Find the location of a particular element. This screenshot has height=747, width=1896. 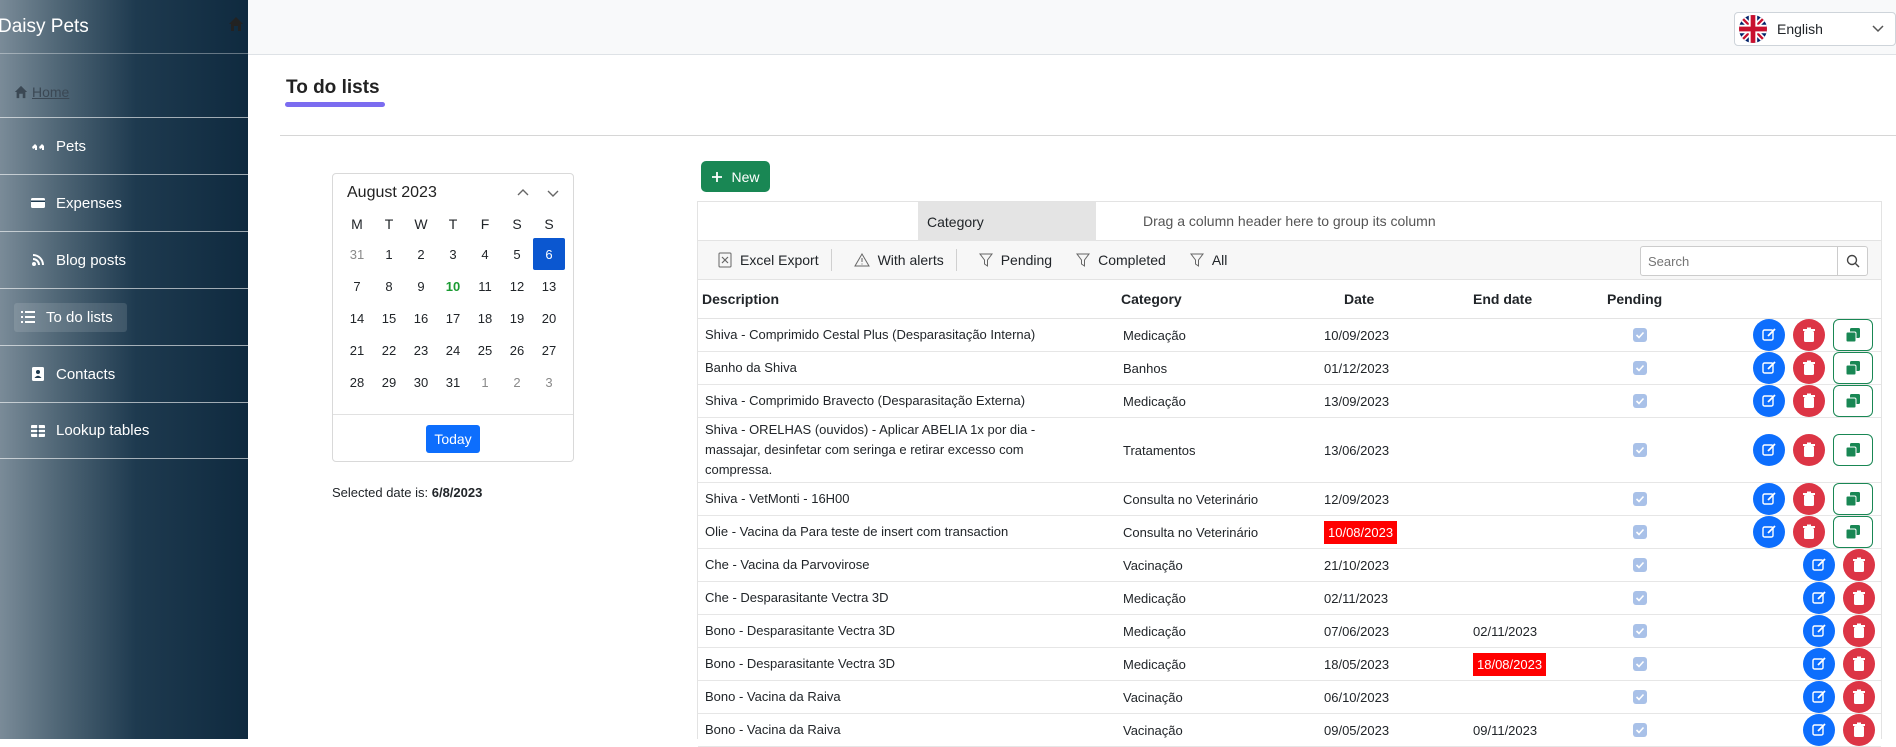

column-header-category: Category is located at coordinates (1151, 299).